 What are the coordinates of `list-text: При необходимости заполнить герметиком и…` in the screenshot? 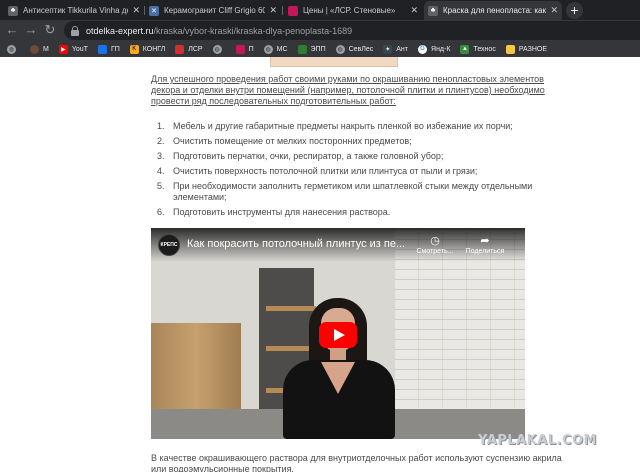 It's located at (353, 191).